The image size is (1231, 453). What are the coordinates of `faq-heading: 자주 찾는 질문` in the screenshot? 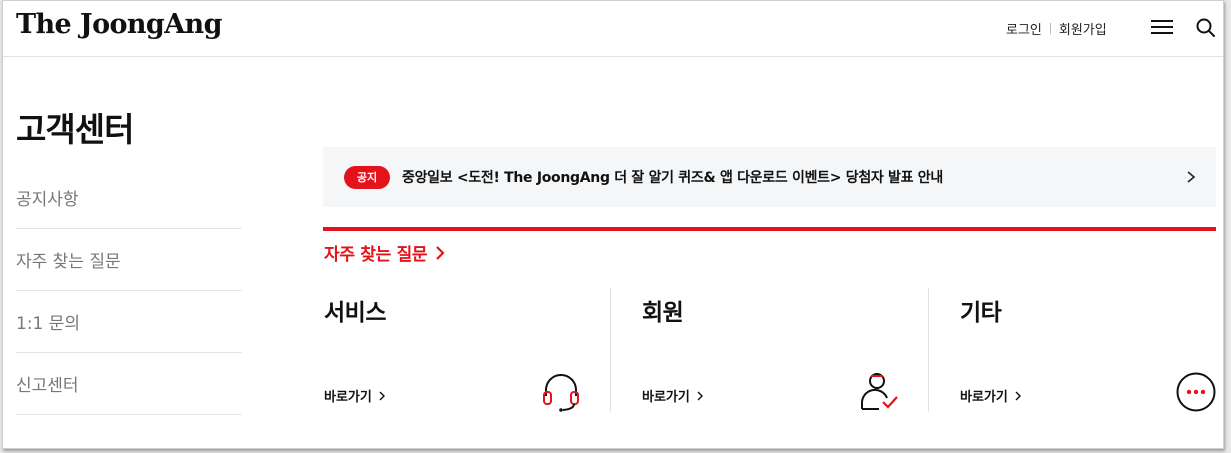 It's located at (376, 255).